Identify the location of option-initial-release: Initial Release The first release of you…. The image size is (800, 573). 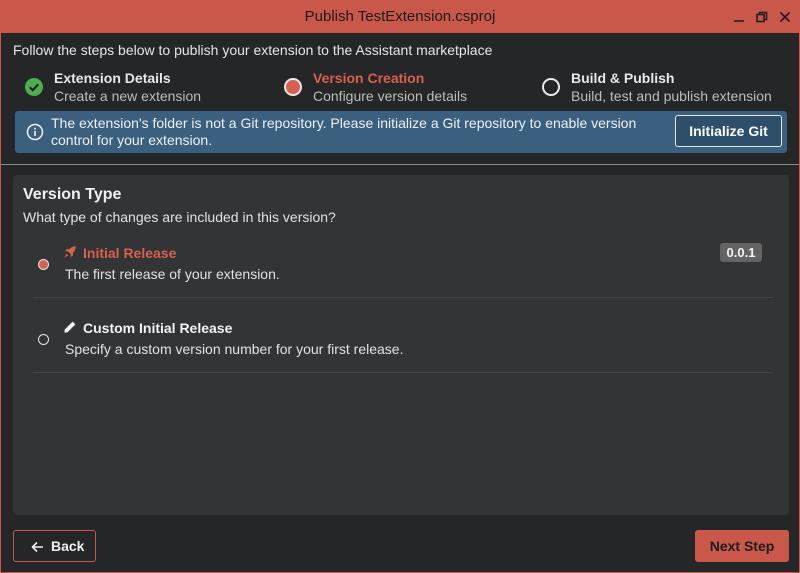
(403, 268).